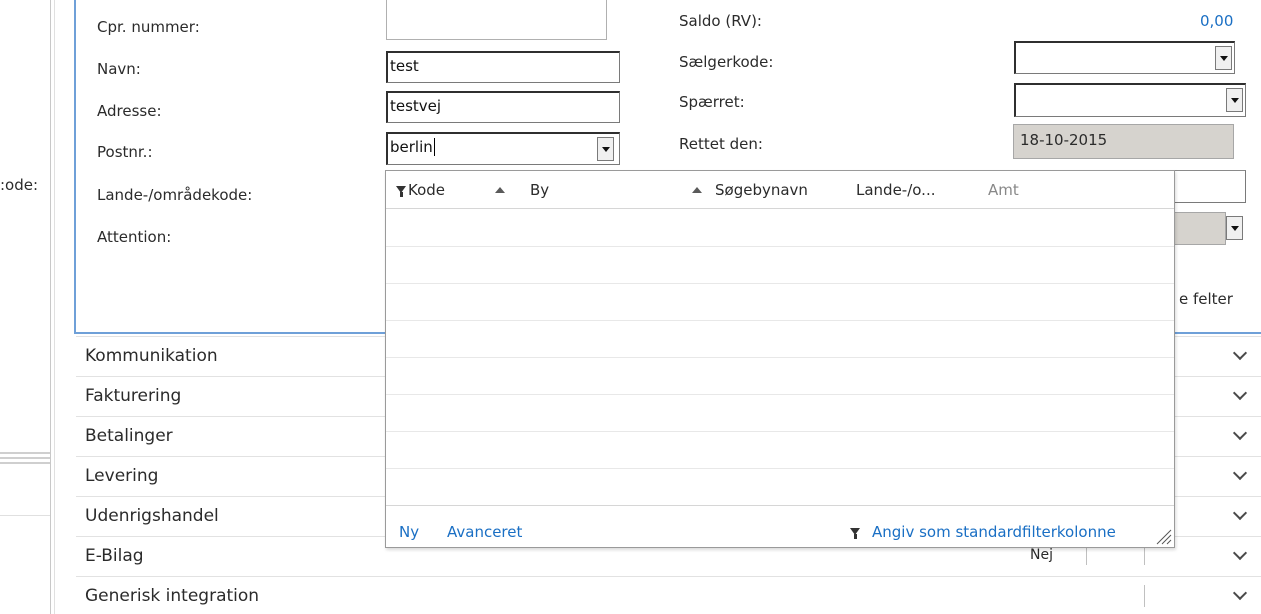 The image size is (1261, 614). I want to click on cpr-label: Cpr. nummer:, so click(148, 27).